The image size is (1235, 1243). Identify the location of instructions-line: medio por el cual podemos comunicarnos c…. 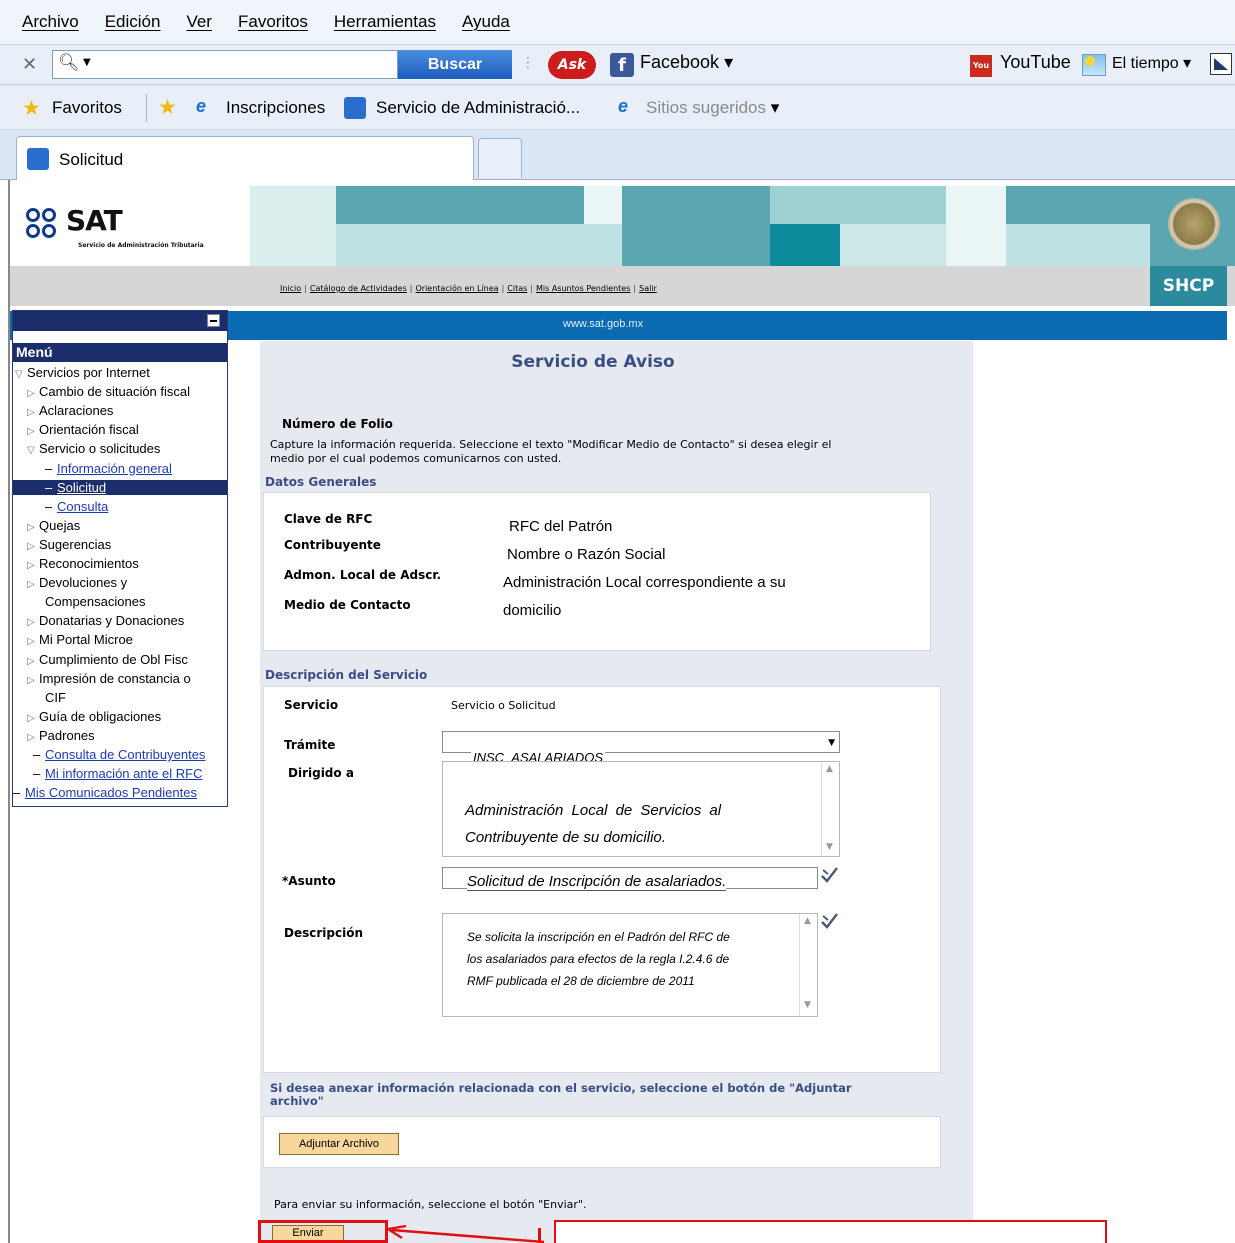
(416, 458).